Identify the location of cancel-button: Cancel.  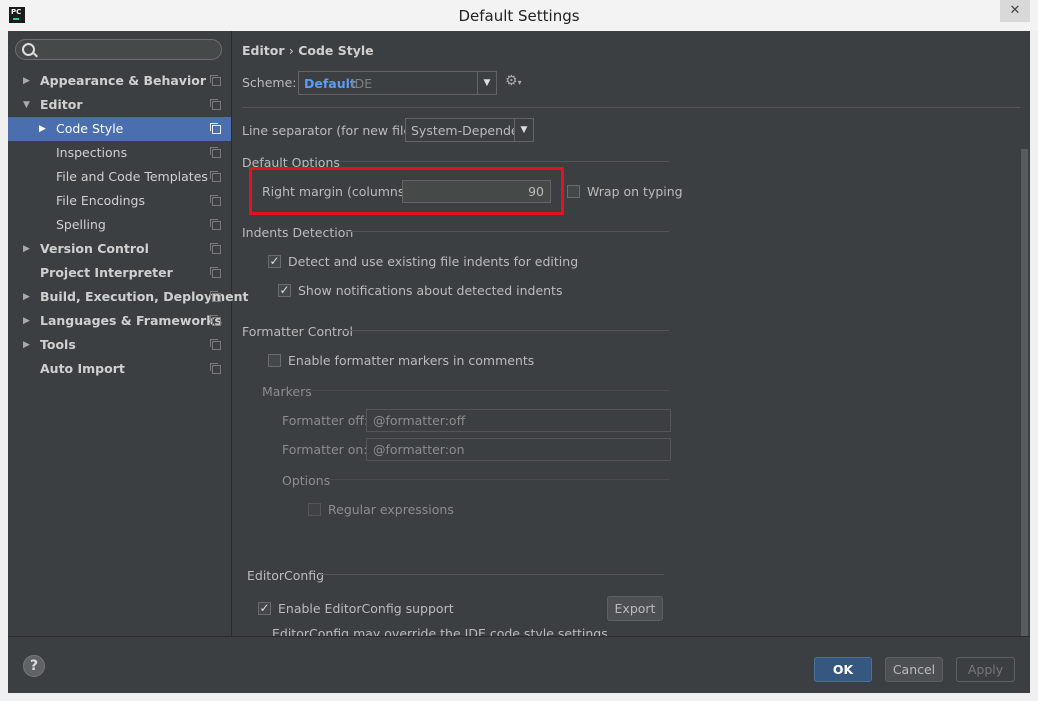
(914, 669).